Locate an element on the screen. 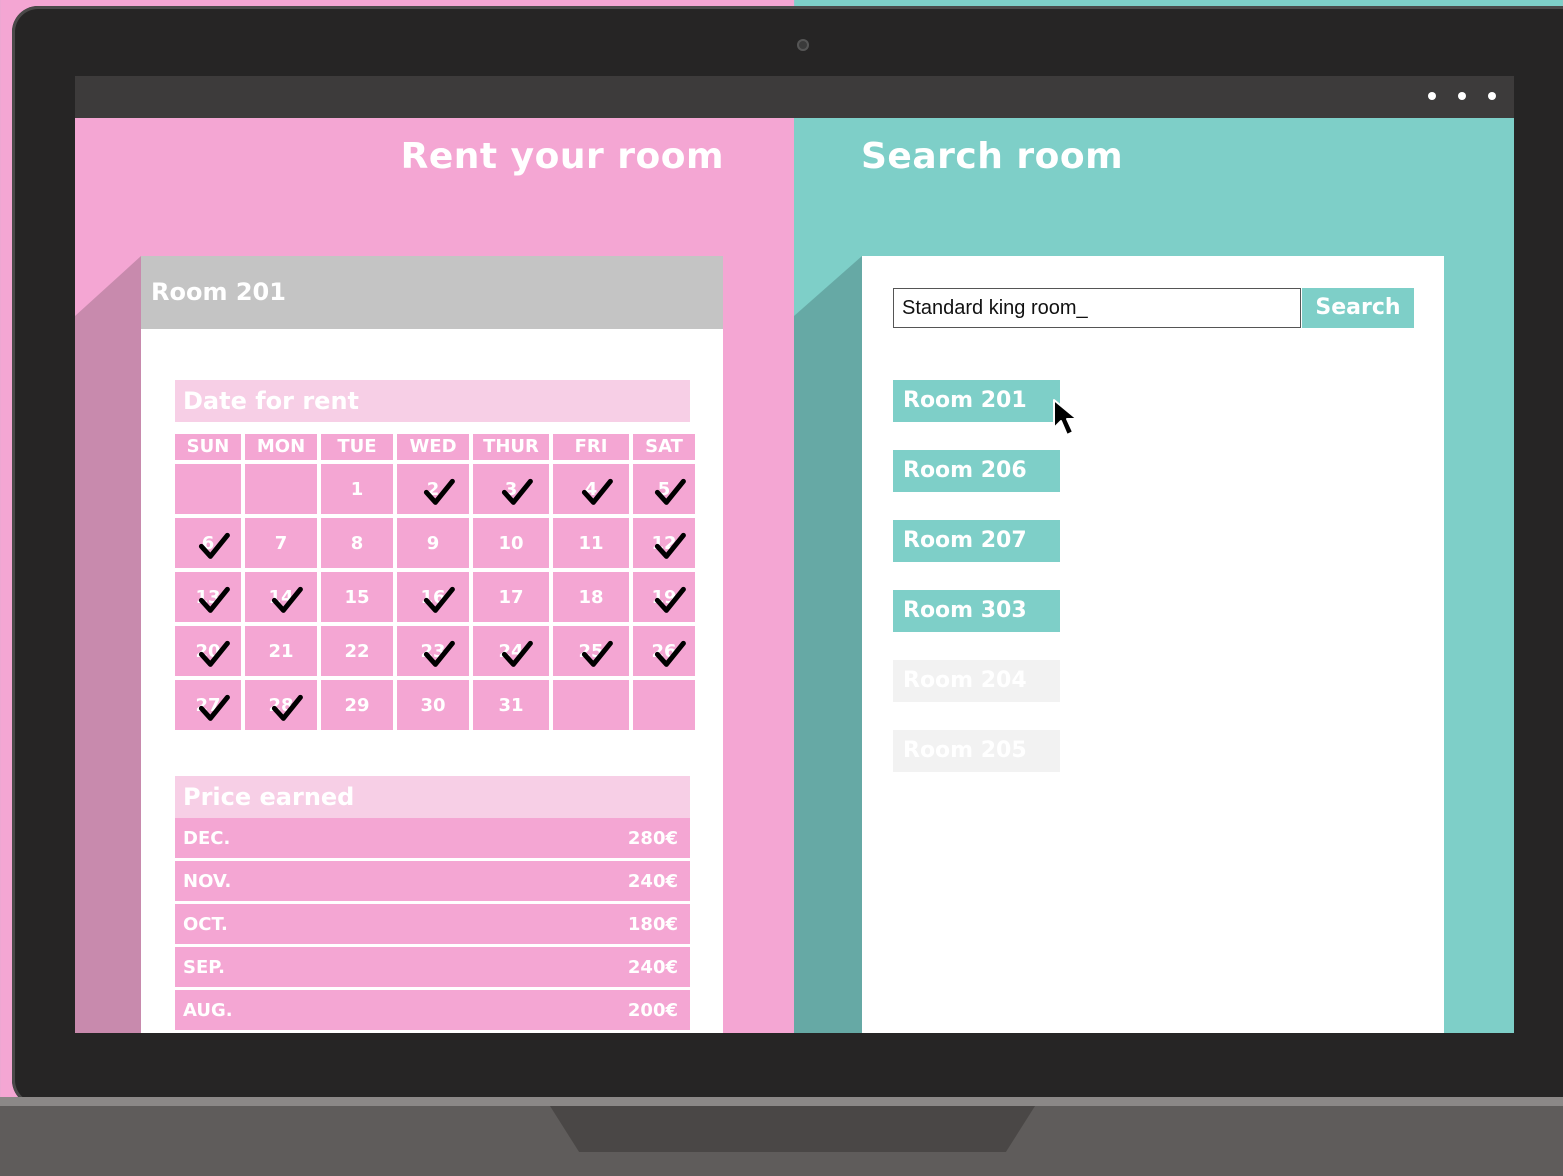 This screenshot has height=1176, width=1563. calendar-date-cell: 7 is located at coordinates (281, 543).